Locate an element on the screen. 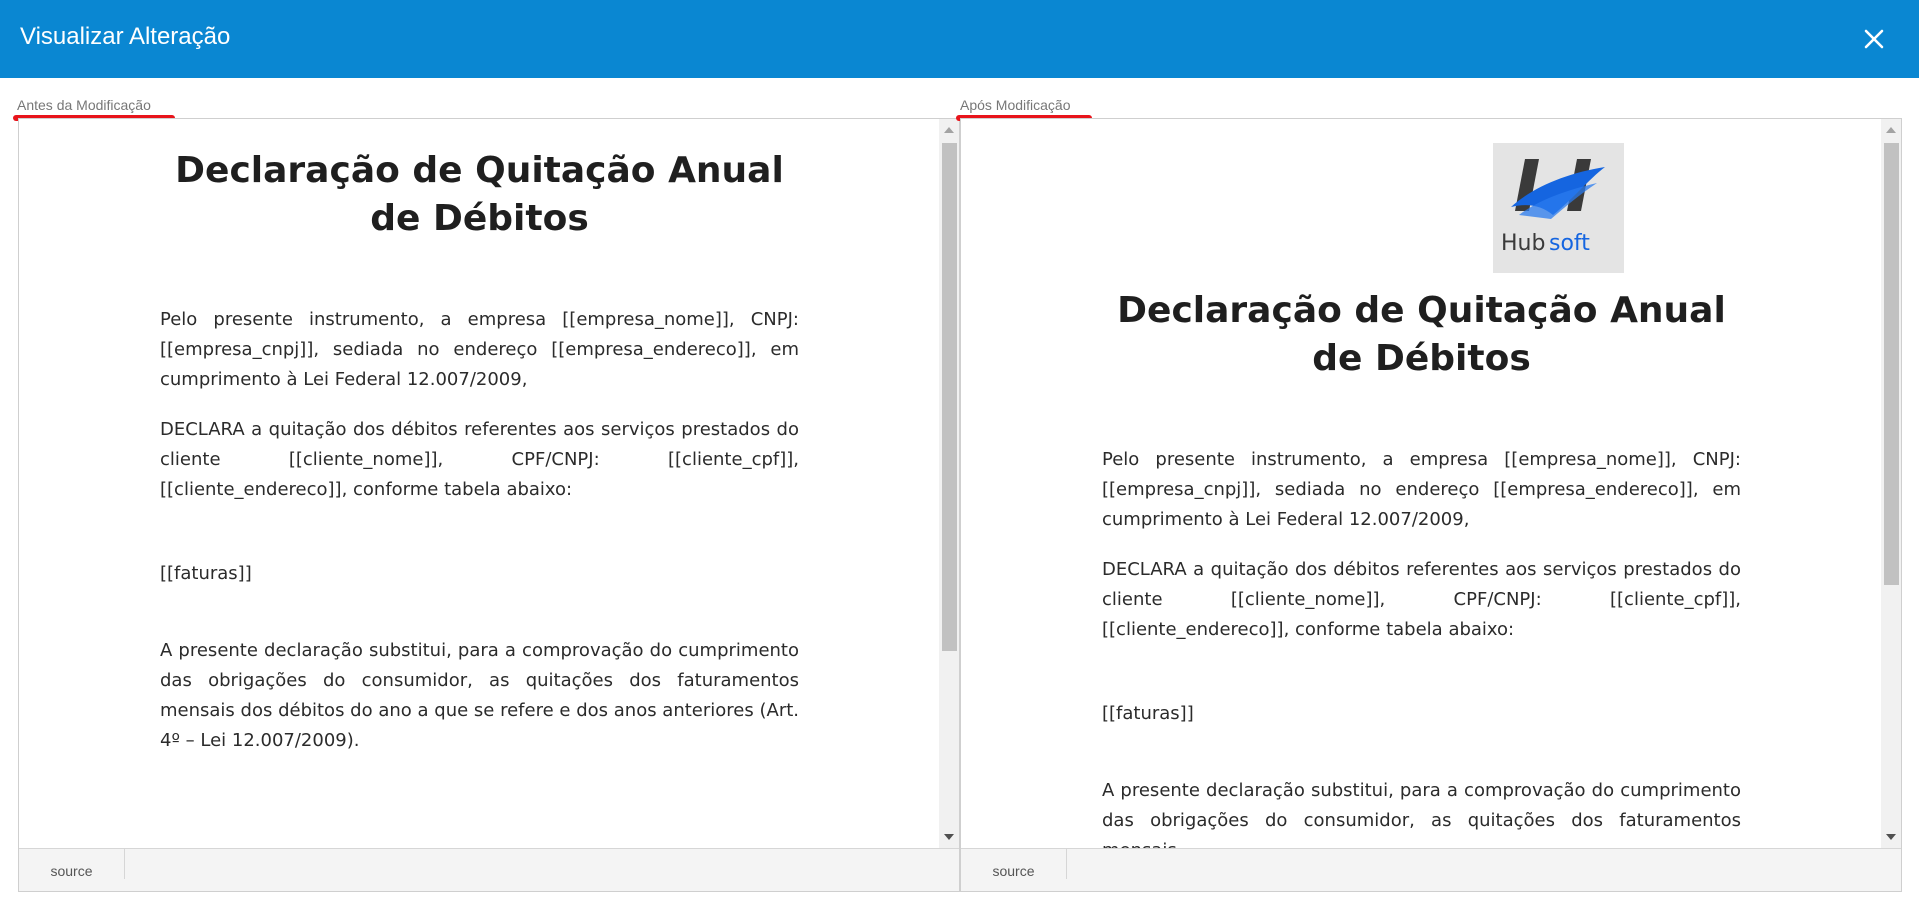 This screenshot has height=908, width=1919. after-scrollbar is located at coordinates (1891, 483).